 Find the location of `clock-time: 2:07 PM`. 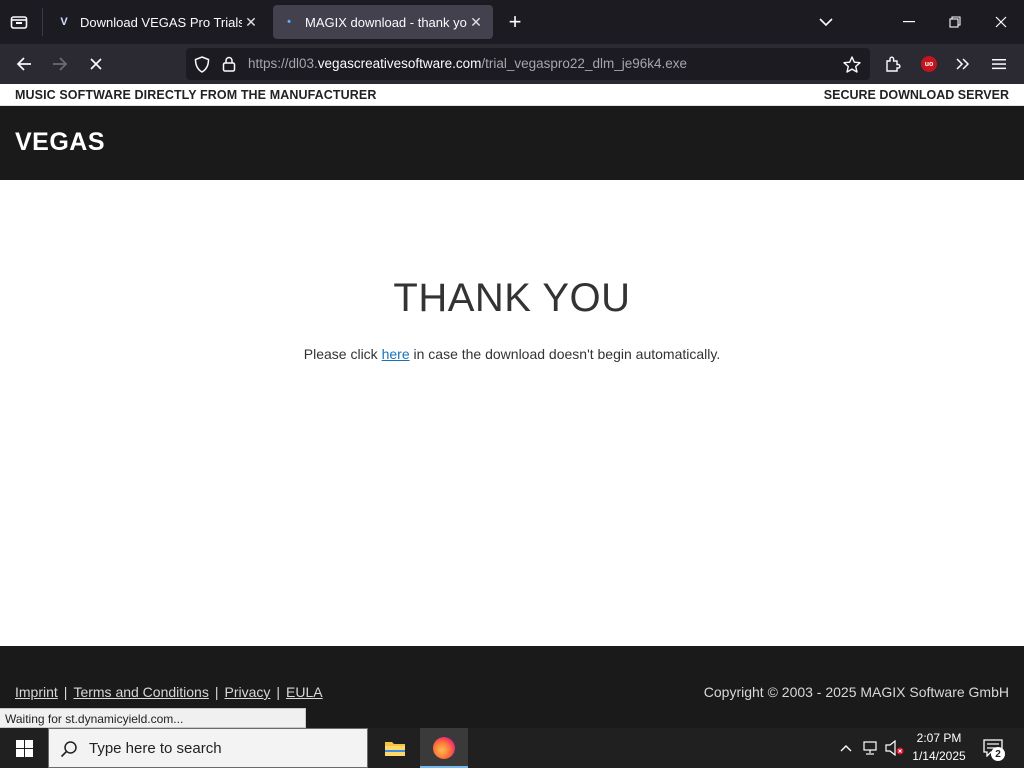

clock-time: 2:07 PM is located at coordinates (939, 738).